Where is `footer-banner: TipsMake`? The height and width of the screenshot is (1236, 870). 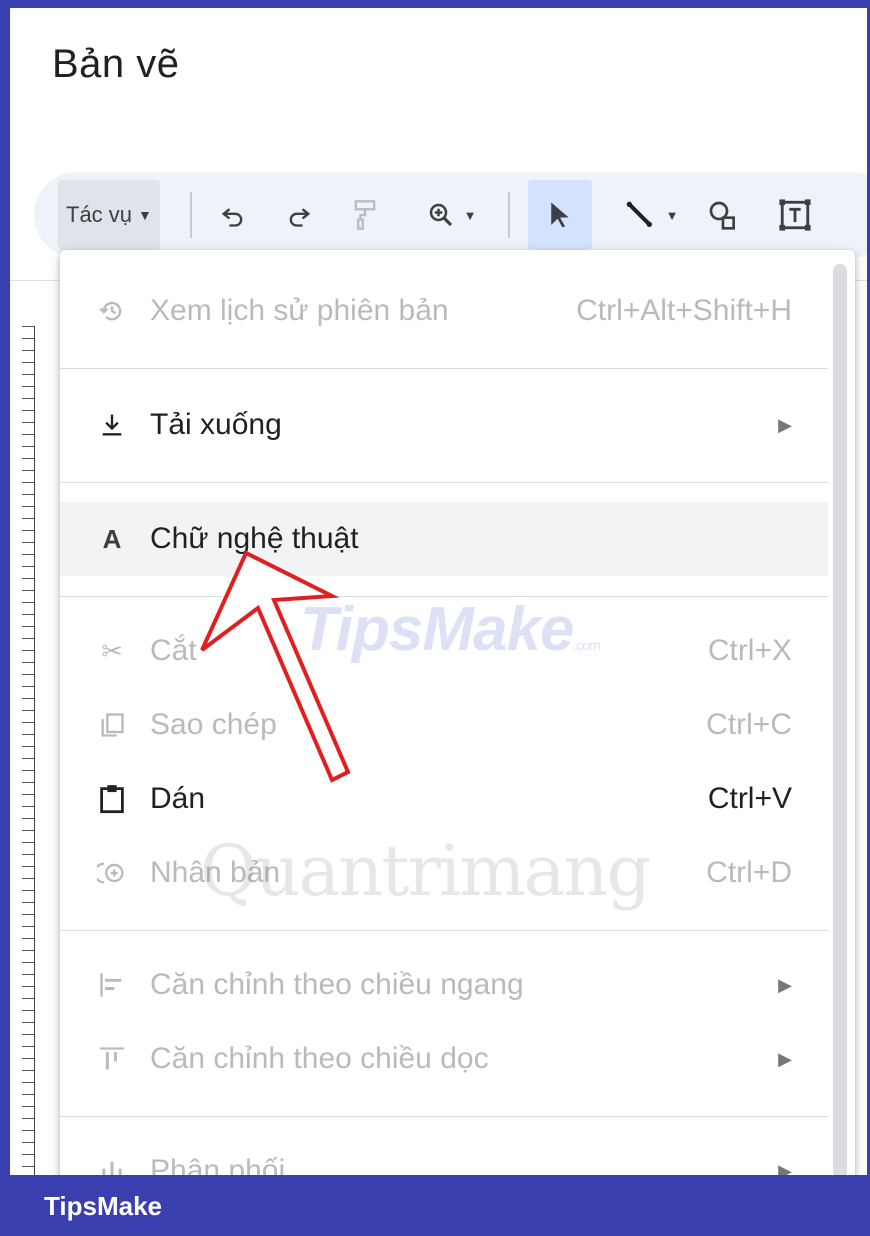 footer-banner: TipsMake is located at coordinates (435, 1205).